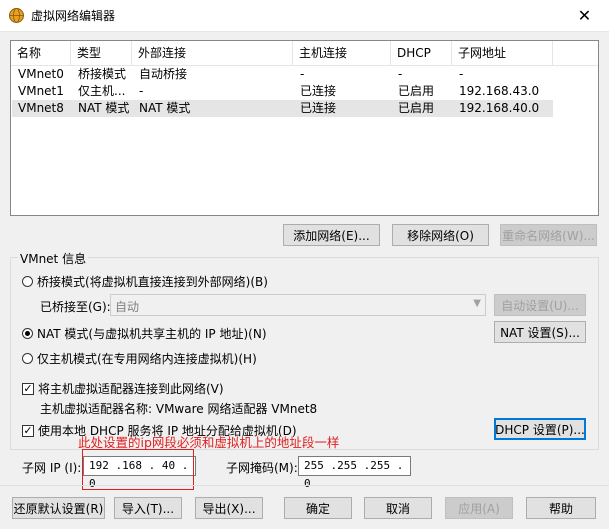  What do you see at coordinates (131, 389) in the screenshot?
I see `connect-adapter-label: 将主机虚拟适配器连接到此网络(V)` at bounding box center [131, 389].